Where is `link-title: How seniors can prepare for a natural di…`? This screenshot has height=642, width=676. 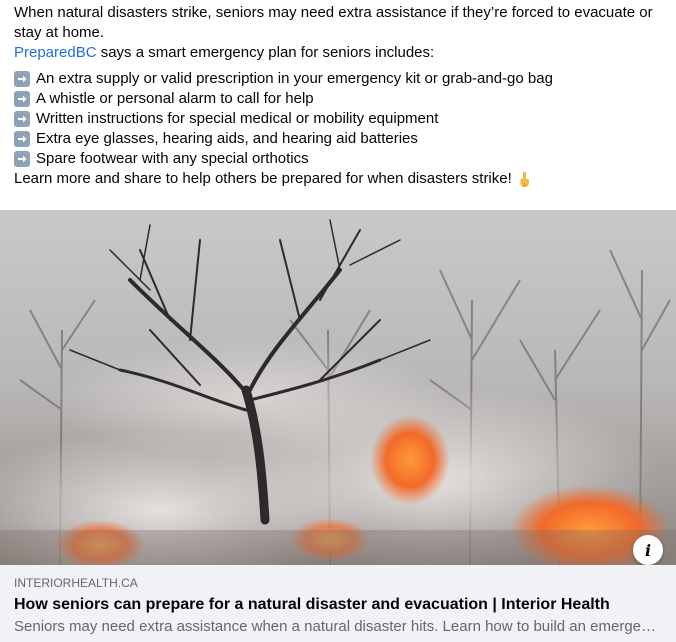
link-title: How seniors can prepare for a natural di… is located at coordinates (312, 604).